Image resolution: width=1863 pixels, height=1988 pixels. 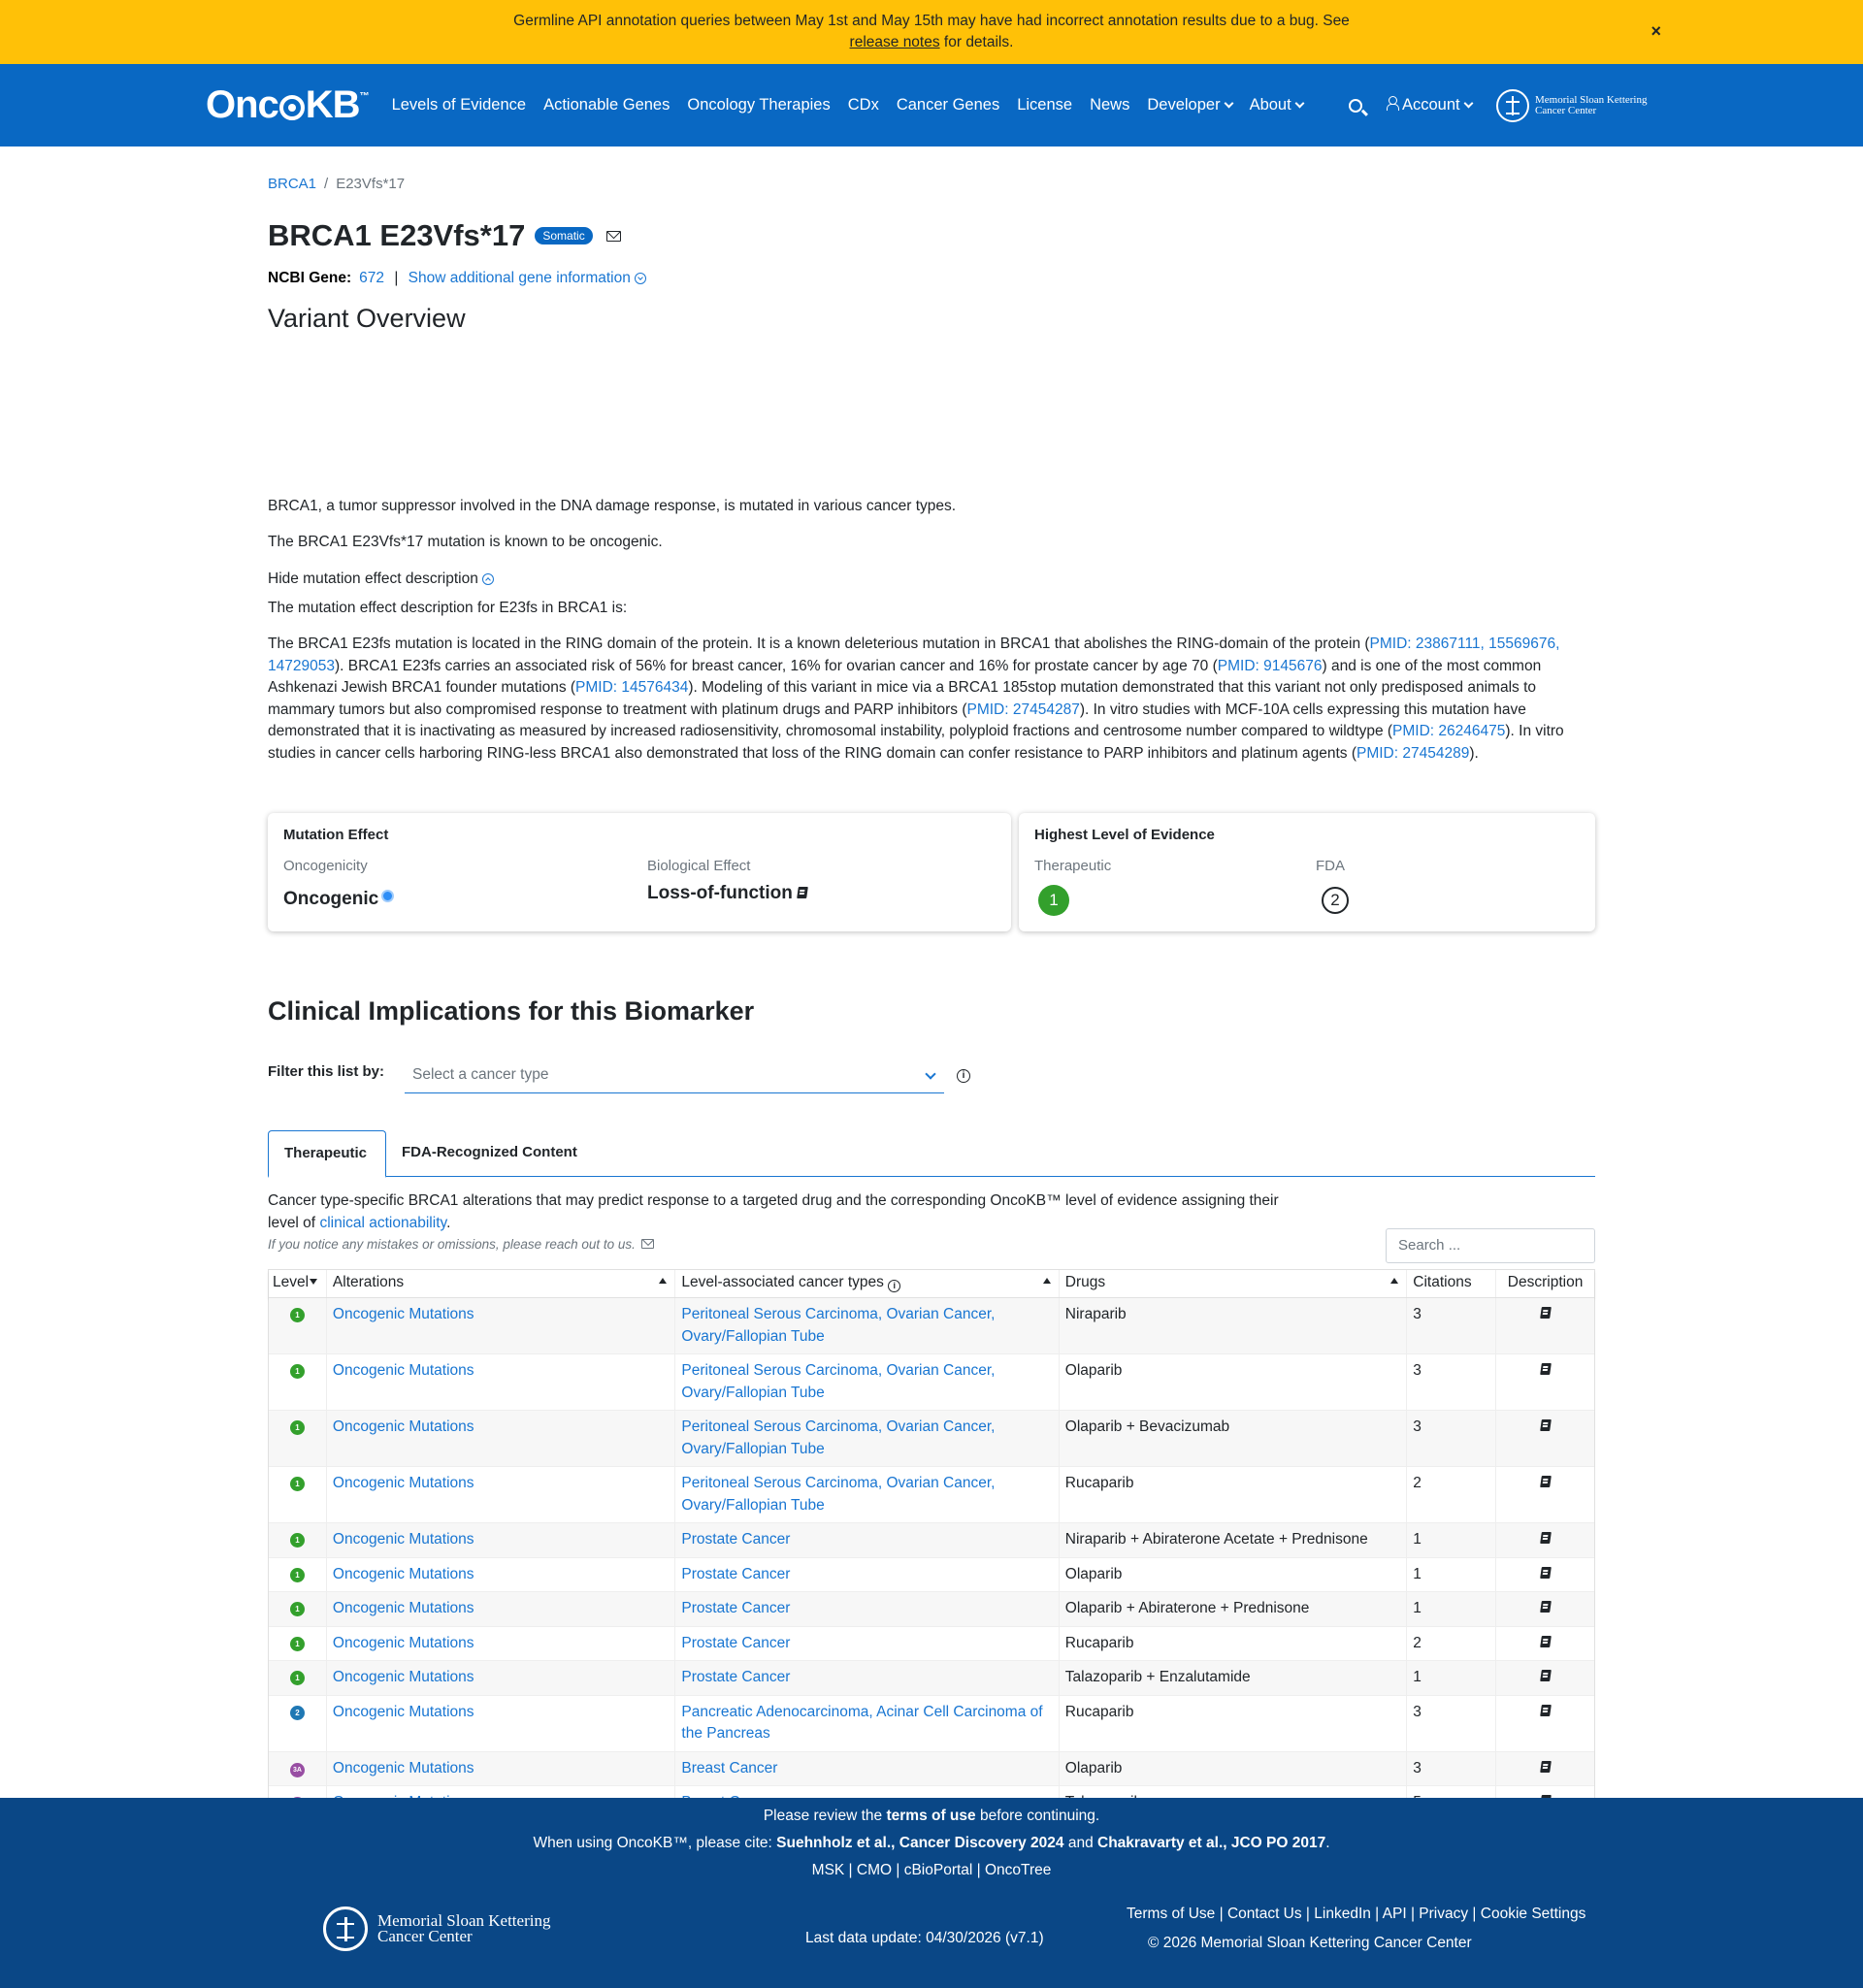 I want to click on footer-link-linkedin: LinkedIn, so click(x=1342, y=1914).